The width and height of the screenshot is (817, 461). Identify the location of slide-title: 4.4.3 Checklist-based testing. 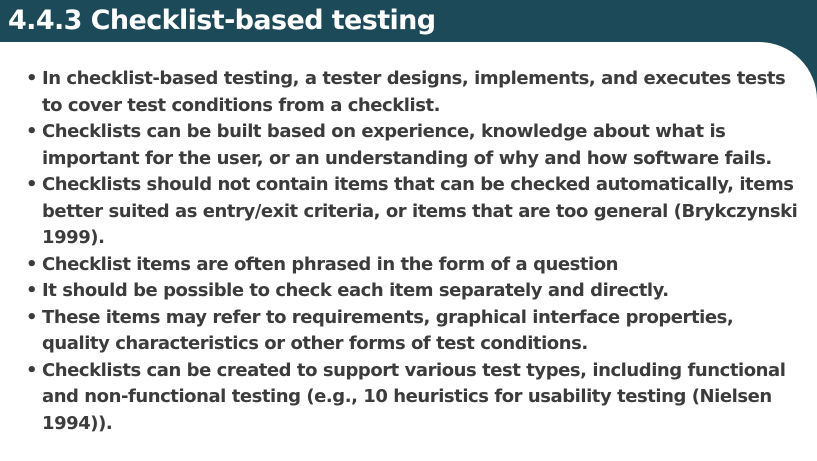
(222, 20).